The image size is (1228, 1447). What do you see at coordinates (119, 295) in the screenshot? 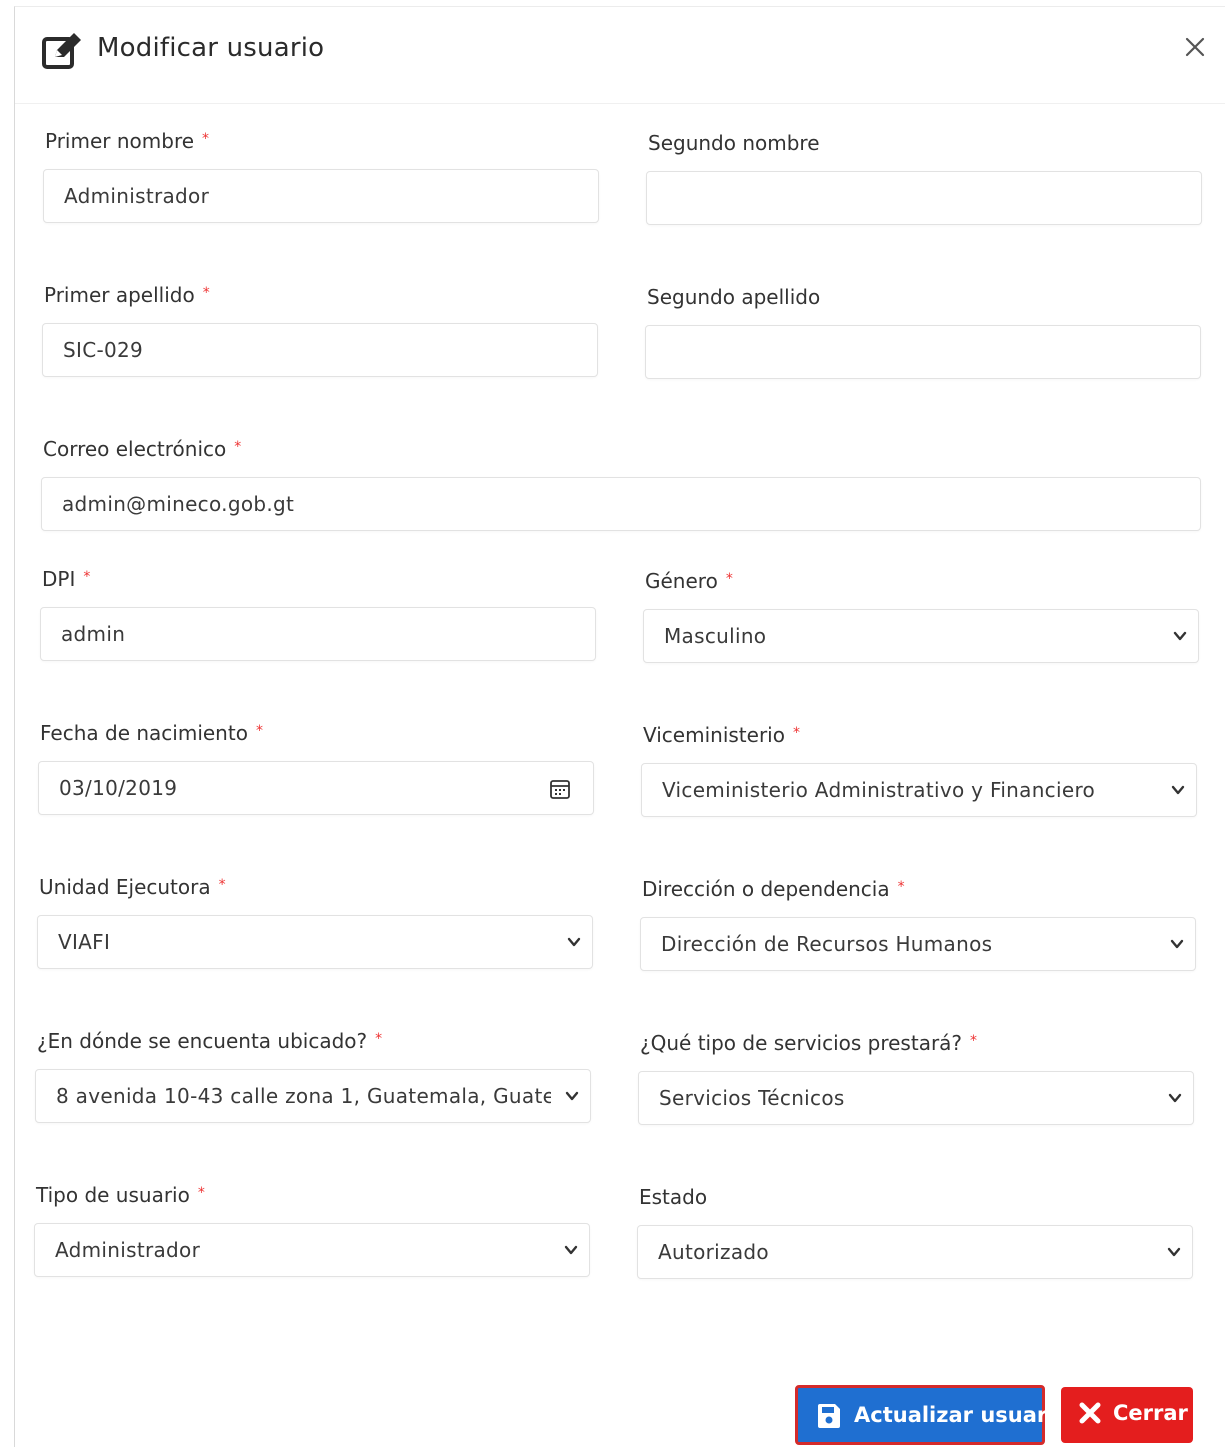
I see `primer-apellido-label: Primer apellido` at bounding box center [119, 295].